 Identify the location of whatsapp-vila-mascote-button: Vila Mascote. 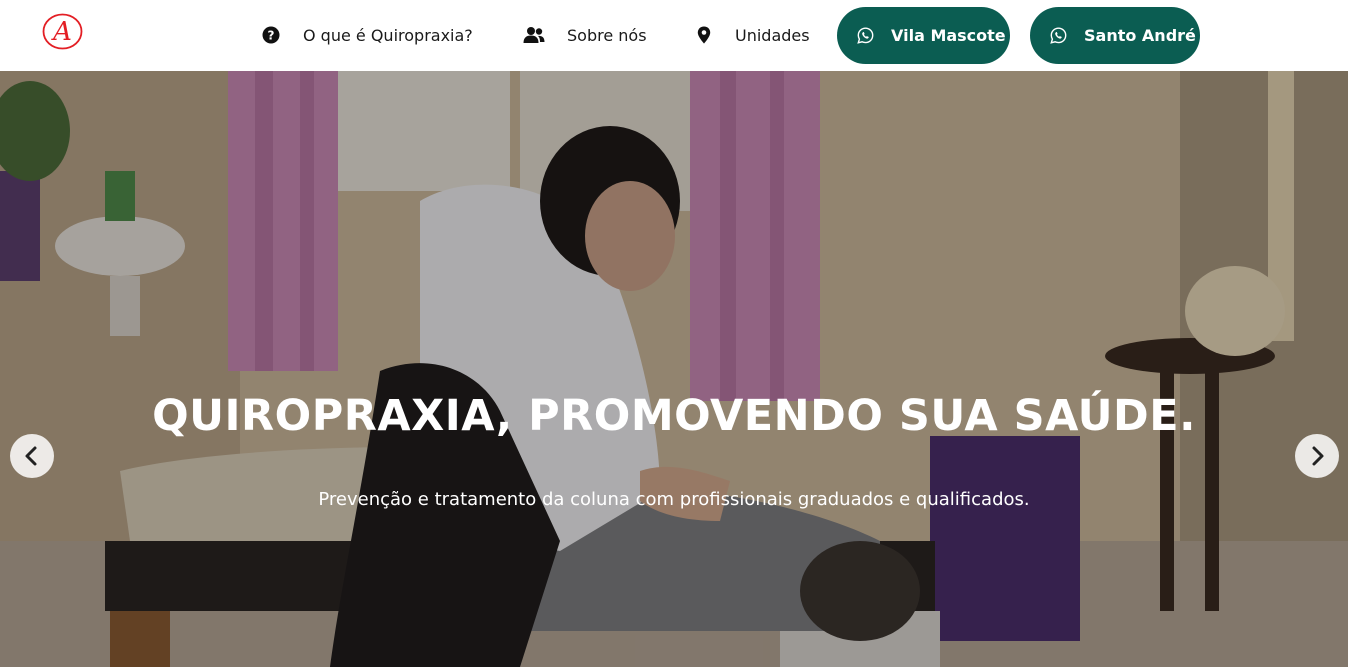
(923, 35).